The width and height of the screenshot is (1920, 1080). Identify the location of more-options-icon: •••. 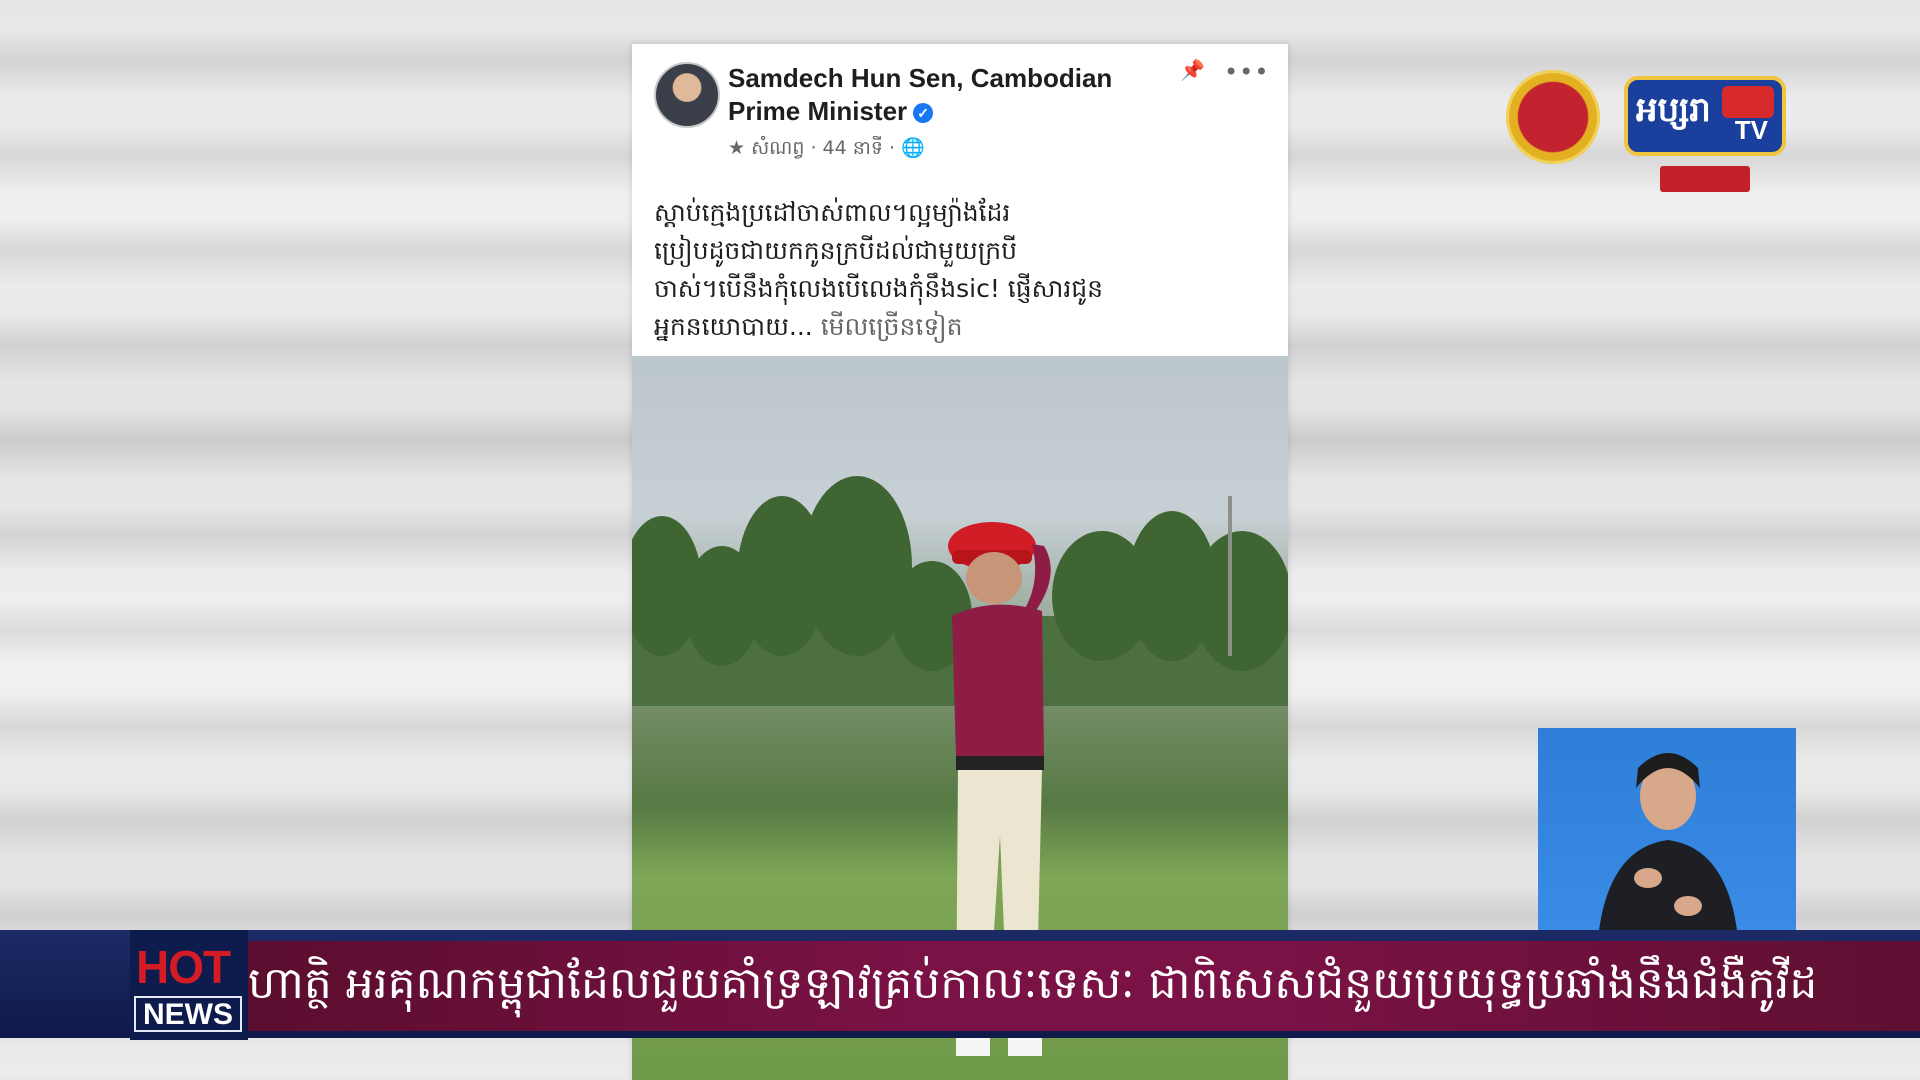
(1246, 72).